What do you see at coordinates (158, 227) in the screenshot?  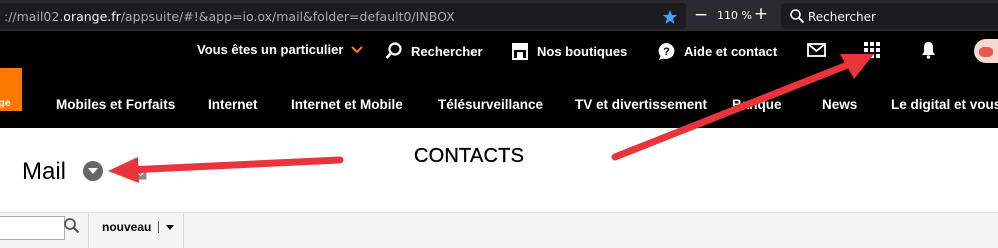 I see `new-button-separator` at bounding box center [158, 227].